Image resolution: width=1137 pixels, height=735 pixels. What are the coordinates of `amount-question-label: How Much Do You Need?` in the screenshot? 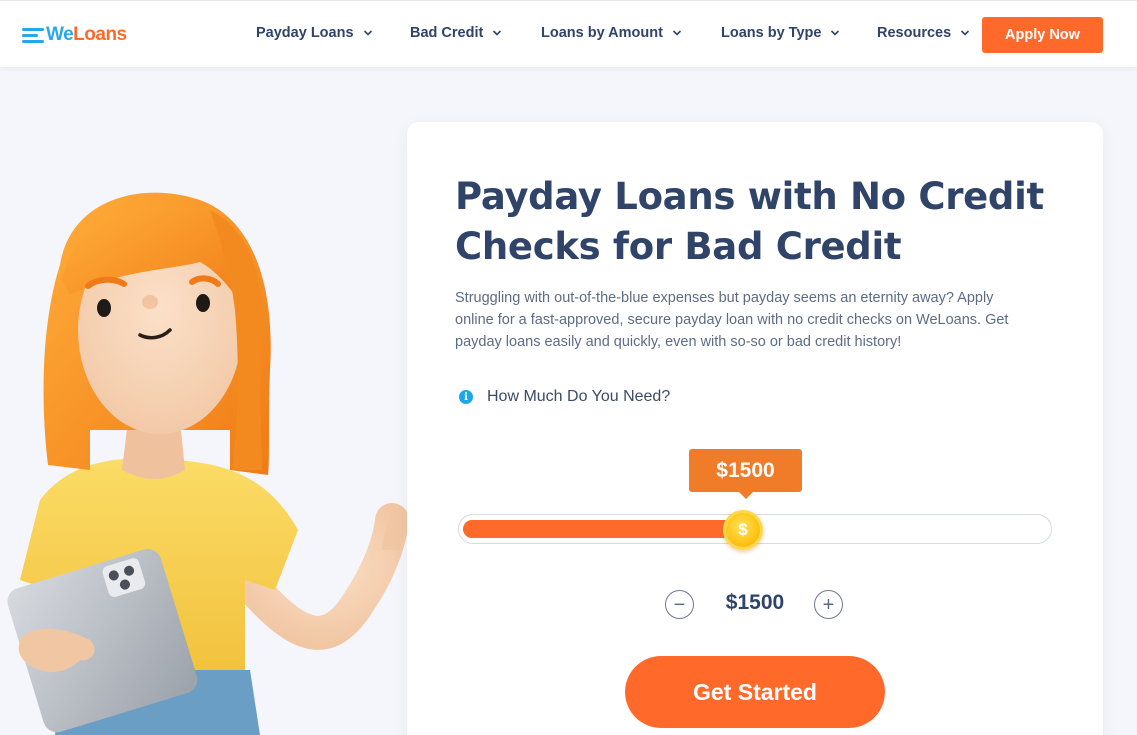 It's located at (579, 396).